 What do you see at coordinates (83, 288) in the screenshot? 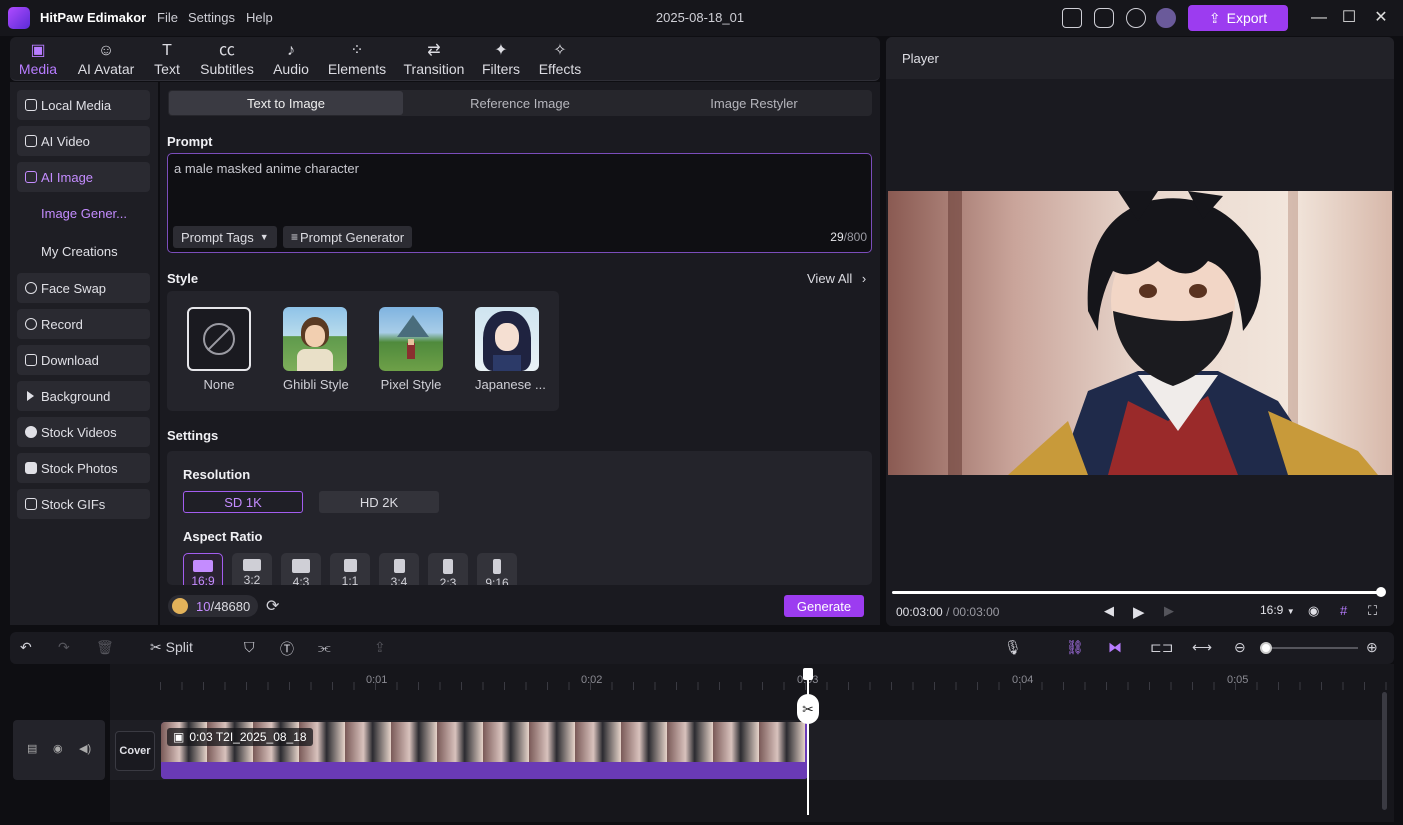
I see `sidebar-item-face-swap: Face Swap` at bounding box center [83, 288].